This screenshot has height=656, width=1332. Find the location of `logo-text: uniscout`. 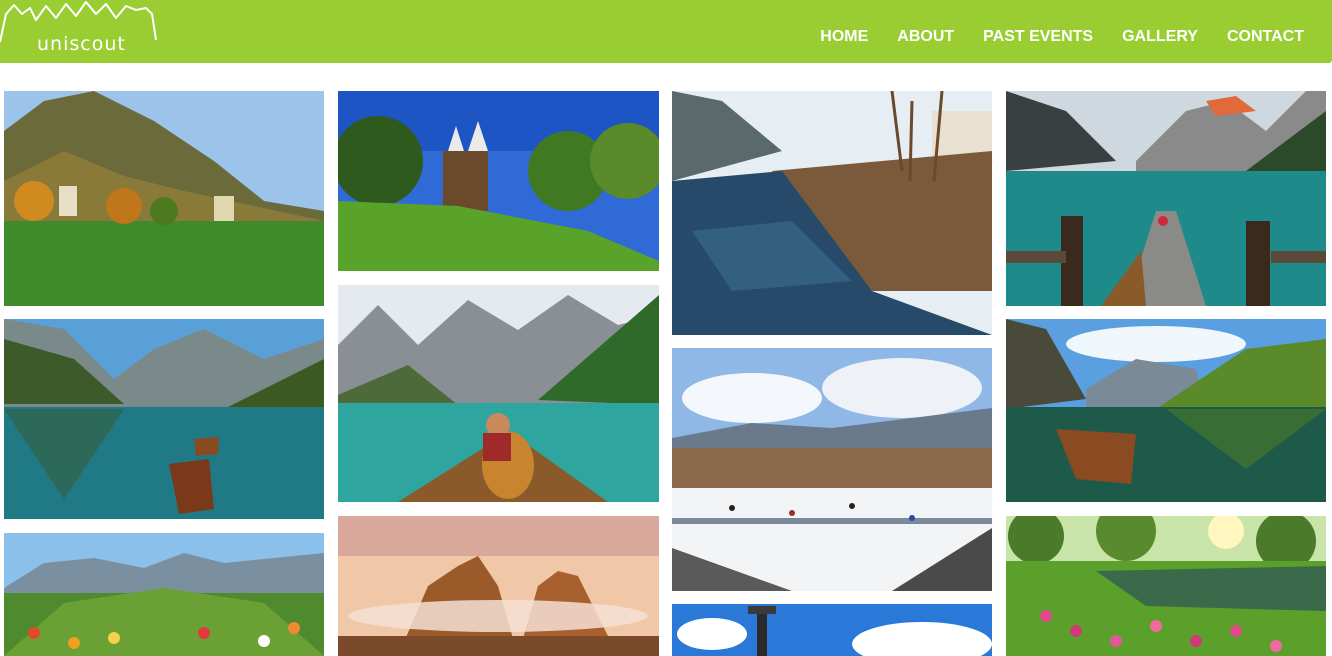

logo-text: uniscout is located at coordinates (81, 44).